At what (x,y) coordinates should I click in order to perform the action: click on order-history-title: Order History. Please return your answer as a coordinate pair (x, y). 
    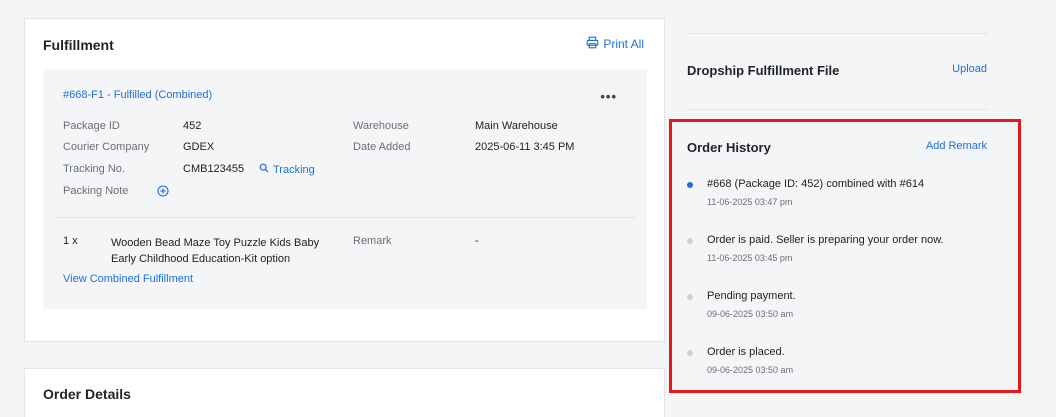
    Looking at the image, I should click on (729, 147).